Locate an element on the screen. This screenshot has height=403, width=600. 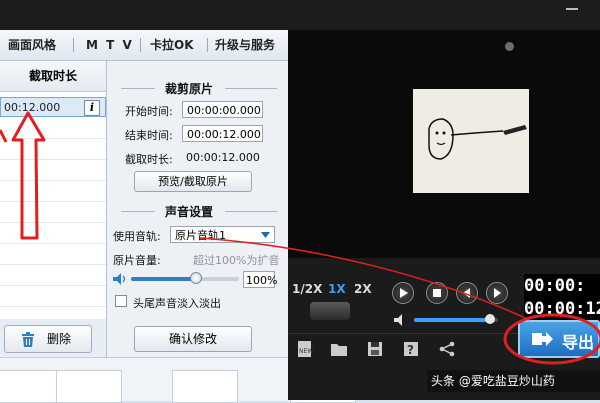
stop-icon is located at coordinates (437, 293).